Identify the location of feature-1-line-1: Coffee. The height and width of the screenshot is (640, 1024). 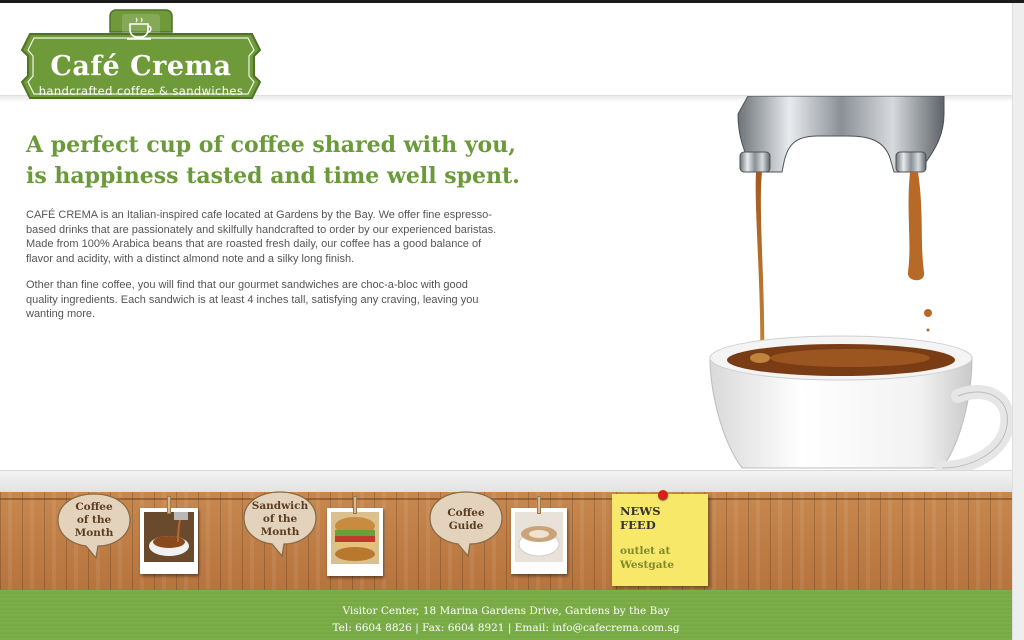
(94, 507).